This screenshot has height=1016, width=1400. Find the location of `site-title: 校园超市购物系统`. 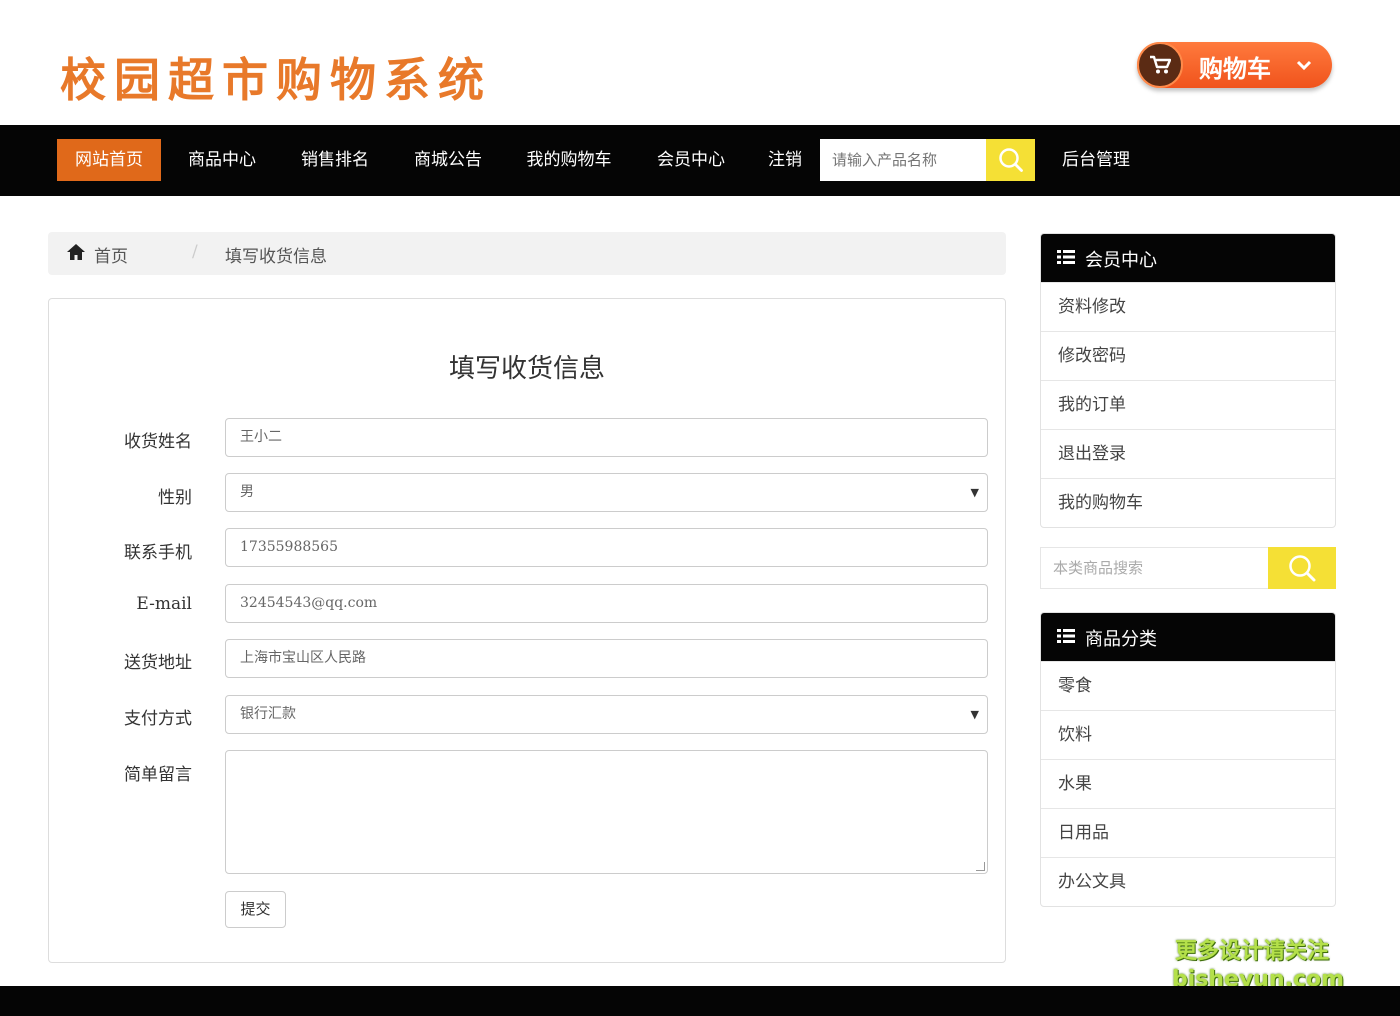

site-title: 校园超市购物系统 is located at coordinates (276, 80).